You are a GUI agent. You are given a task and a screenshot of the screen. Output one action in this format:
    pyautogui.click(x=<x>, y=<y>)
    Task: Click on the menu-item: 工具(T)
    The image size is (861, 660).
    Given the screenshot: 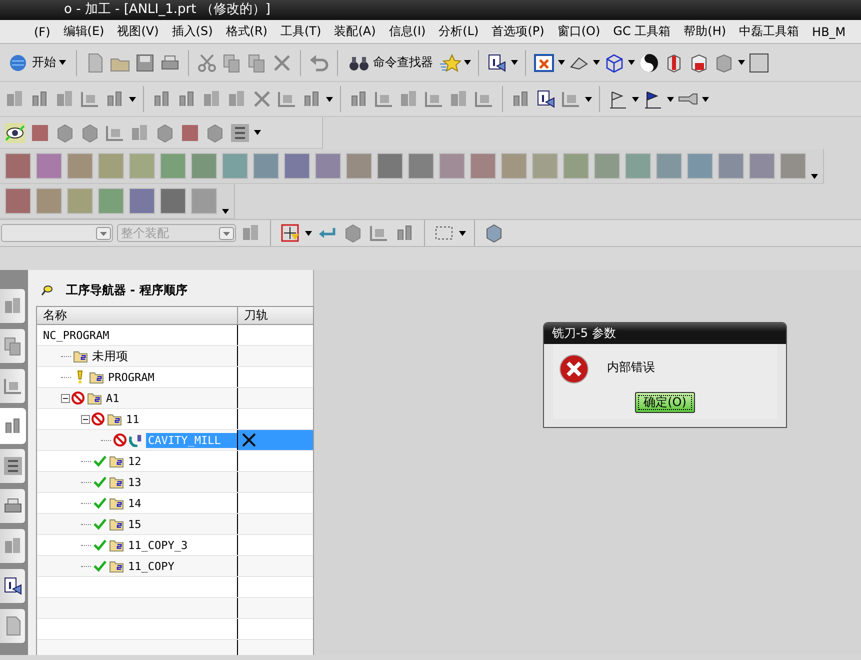 What is the action you would take?
    pyautogui.click(x=301, y=31)
    